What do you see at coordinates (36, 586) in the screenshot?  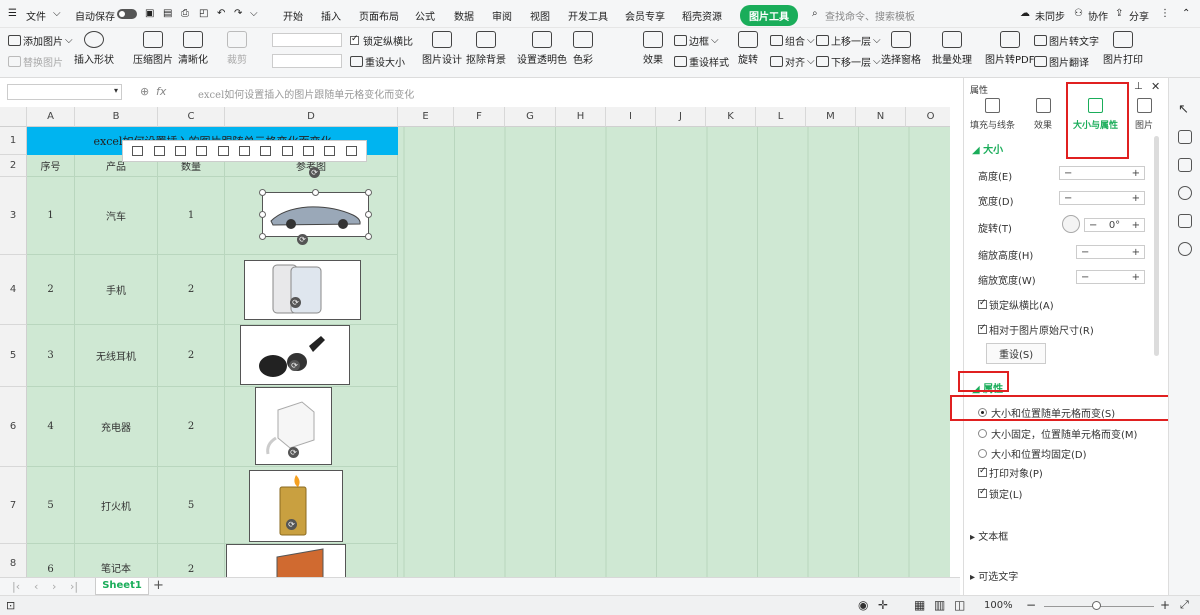 I see `prev-sheet-icon: ‹` at bounding box center [36, 586].